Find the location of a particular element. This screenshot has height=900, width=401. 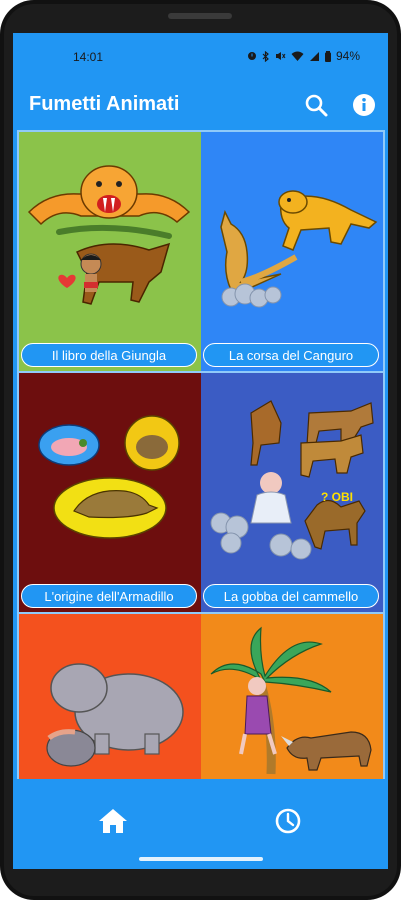

search-button is located at coordinates (316, 105).